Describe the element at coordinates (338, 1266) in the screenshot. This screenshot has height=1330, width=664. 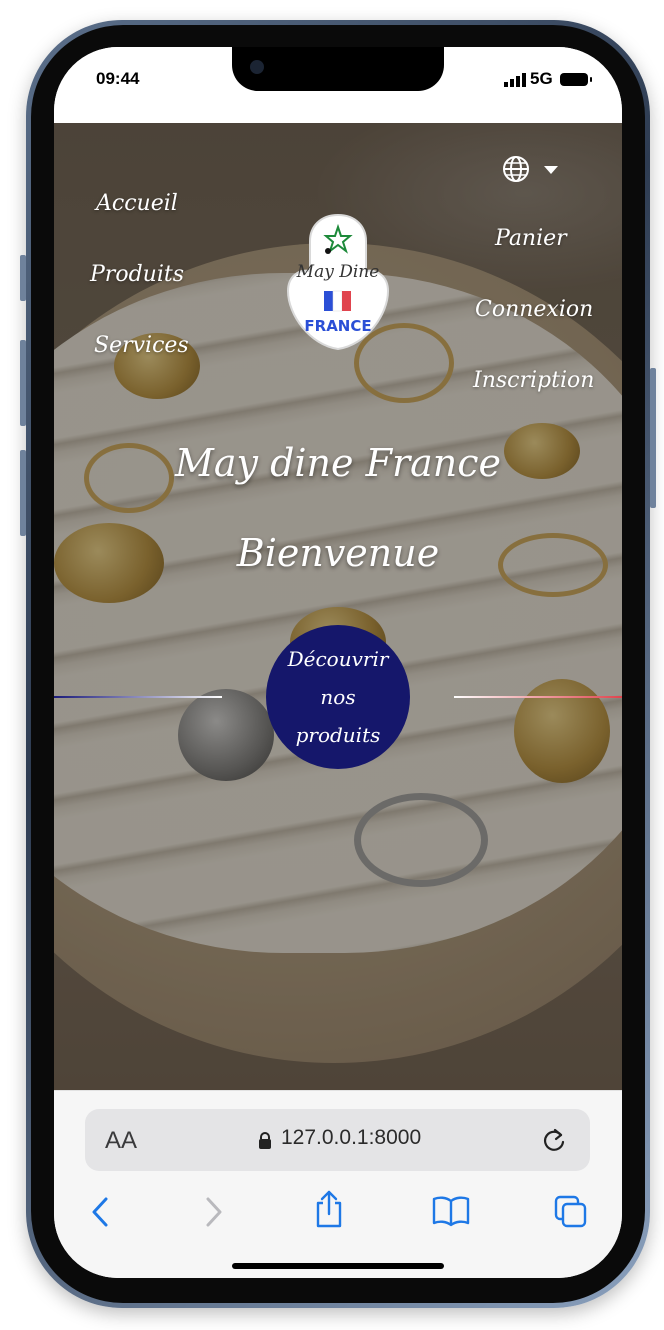
I see `home-indicator` at that location.